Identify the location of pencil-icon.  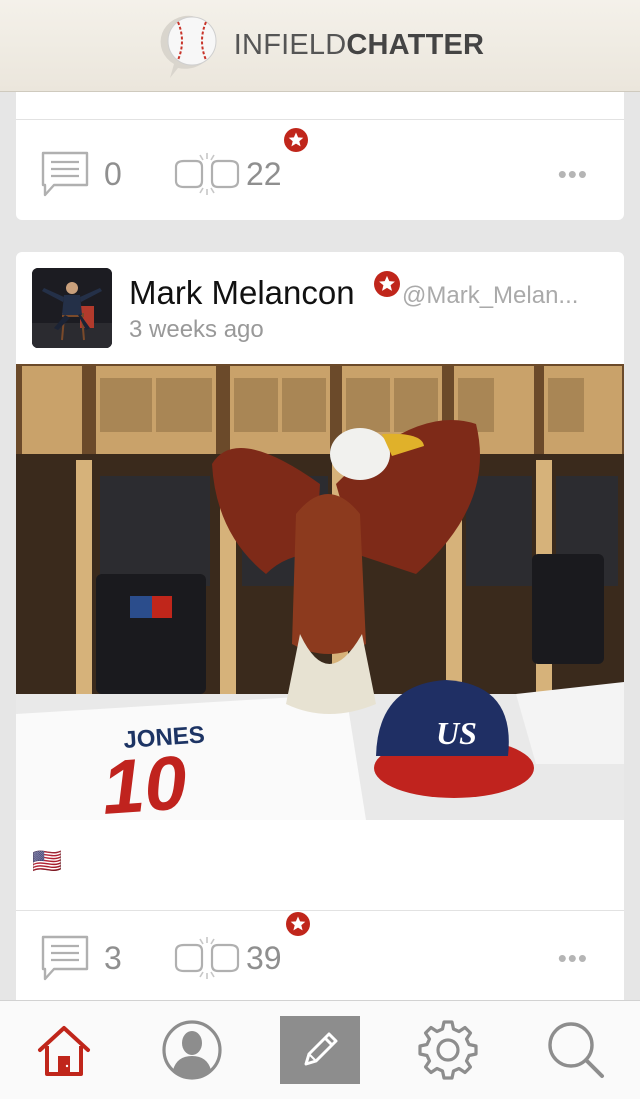
(321, 1049).